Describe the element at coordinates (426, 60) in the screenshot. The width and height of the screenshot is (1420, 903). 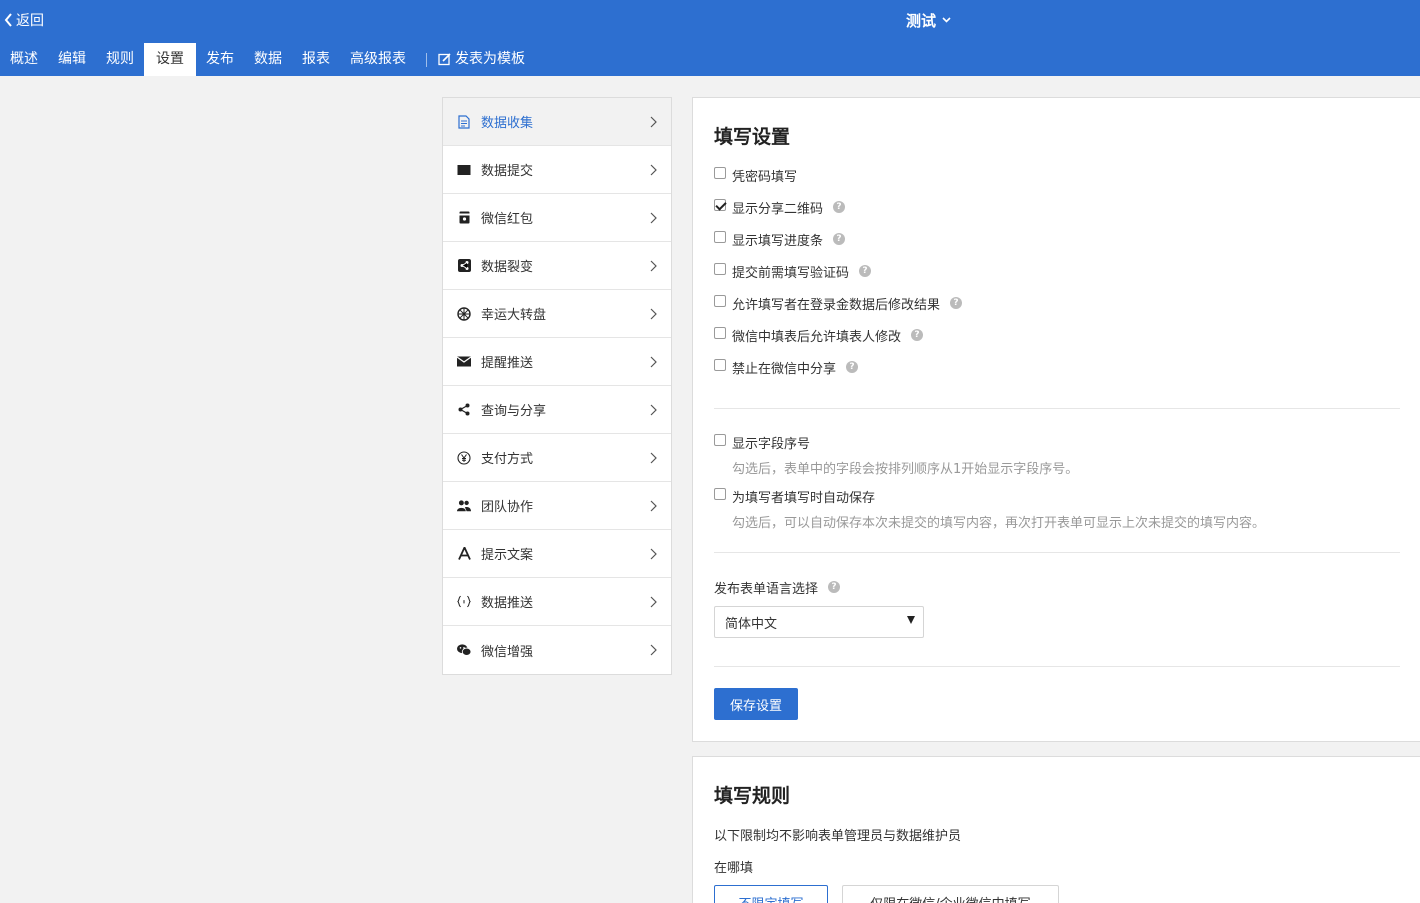
I see `tab-divider` at that location.